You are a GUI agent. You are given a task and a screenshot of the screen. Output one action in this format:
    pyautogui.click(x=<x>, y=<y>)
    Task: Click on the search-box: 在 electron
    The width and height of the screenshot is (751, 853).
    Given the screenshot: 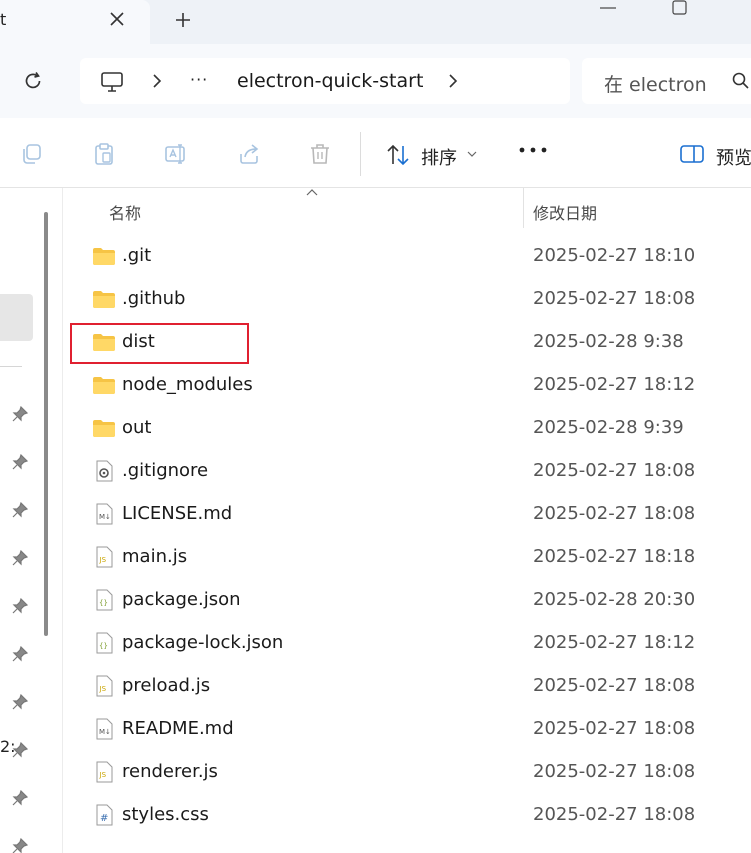 What is the action you would take?
    pyautogui.click(x=666, y=81)
    